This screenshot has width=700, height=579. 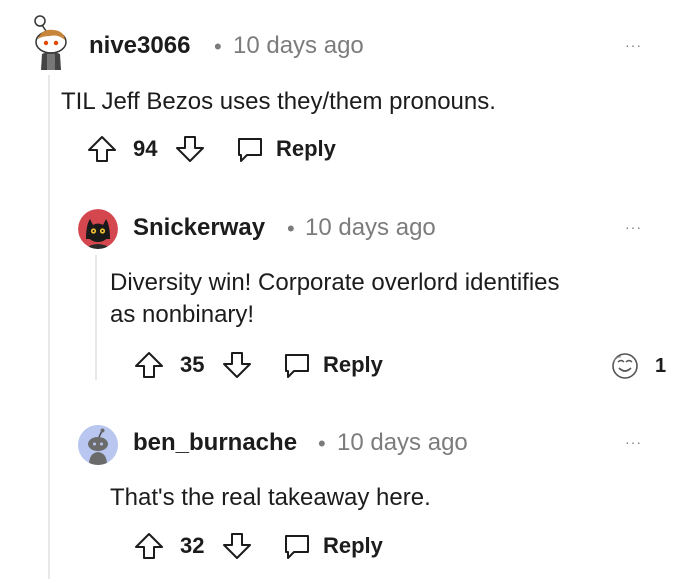 What do you see at coordinates (139, 46) in the screenshot?
I see `username: nive3066` at bounding box center [139, 46].